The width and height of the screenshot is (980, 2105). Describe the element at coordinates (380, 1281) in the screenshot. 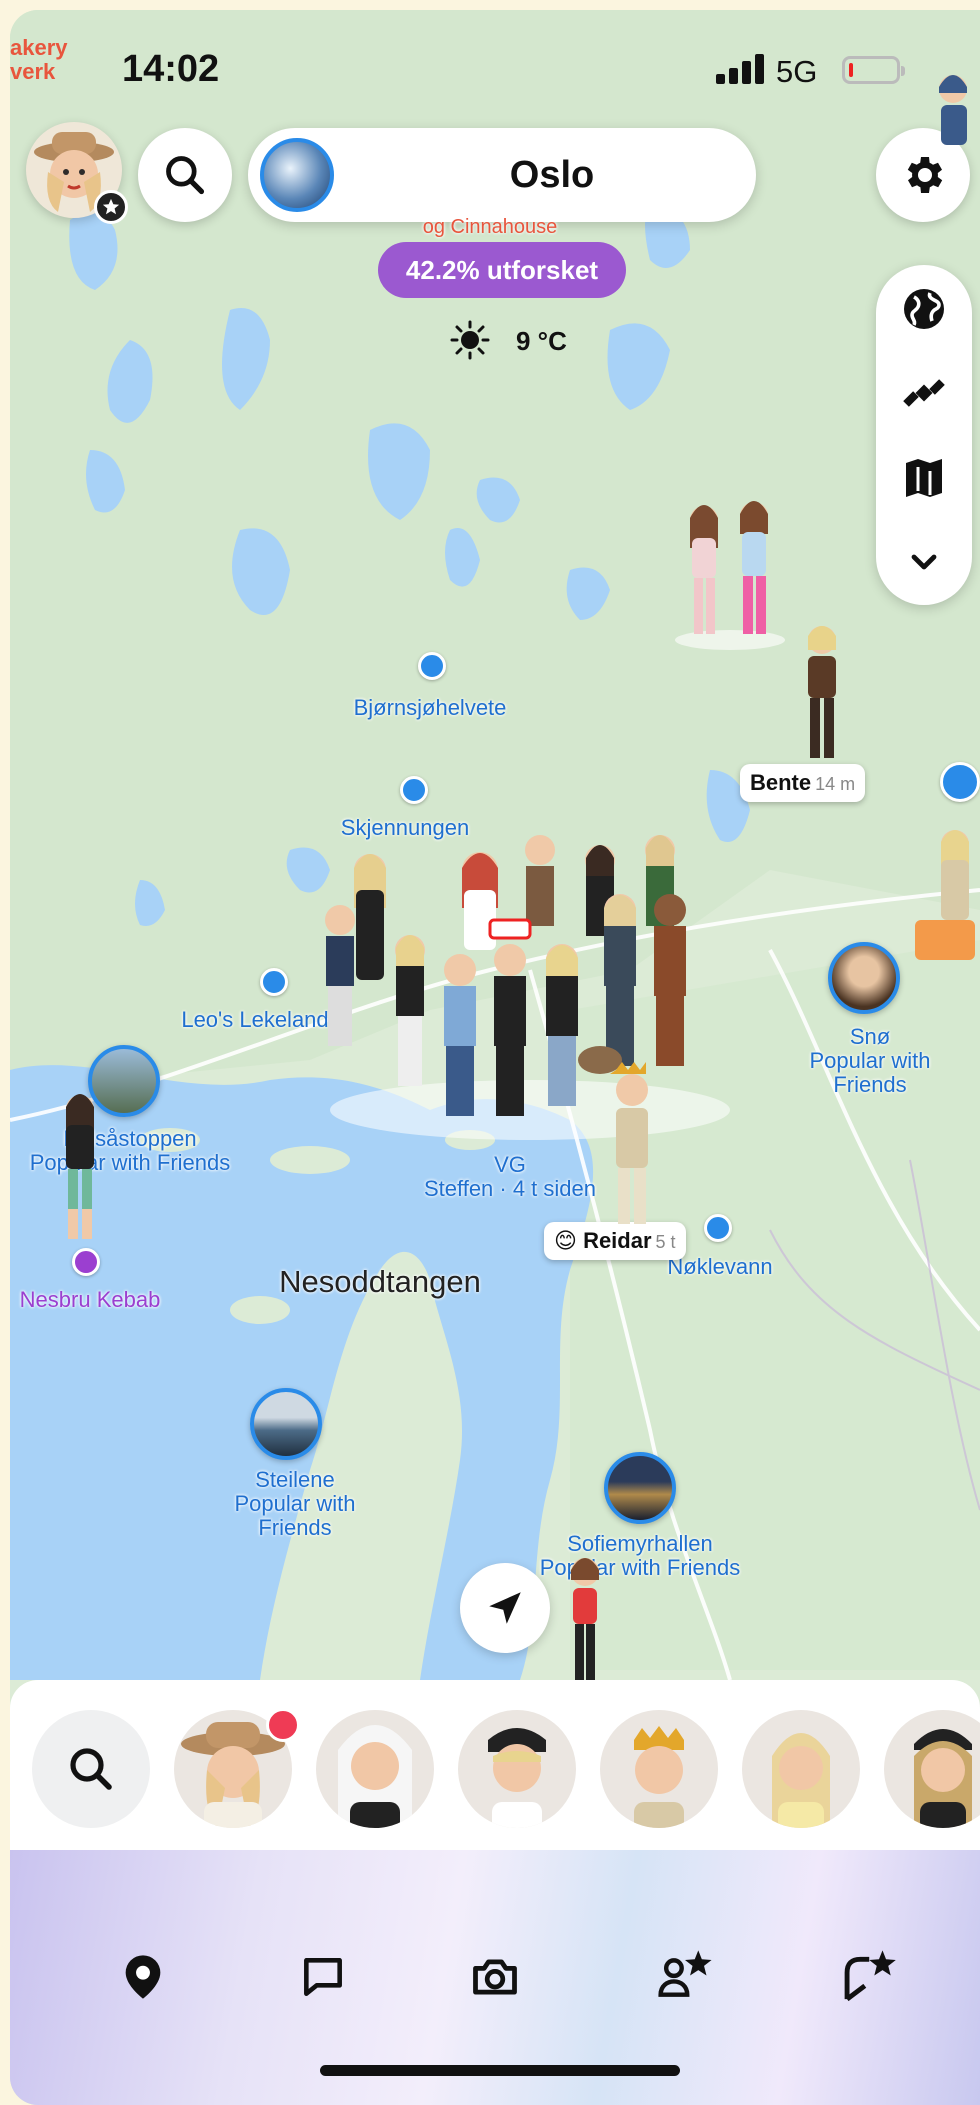

I see `place-label-nesoddtangen: Nesoddtangen` at that location.